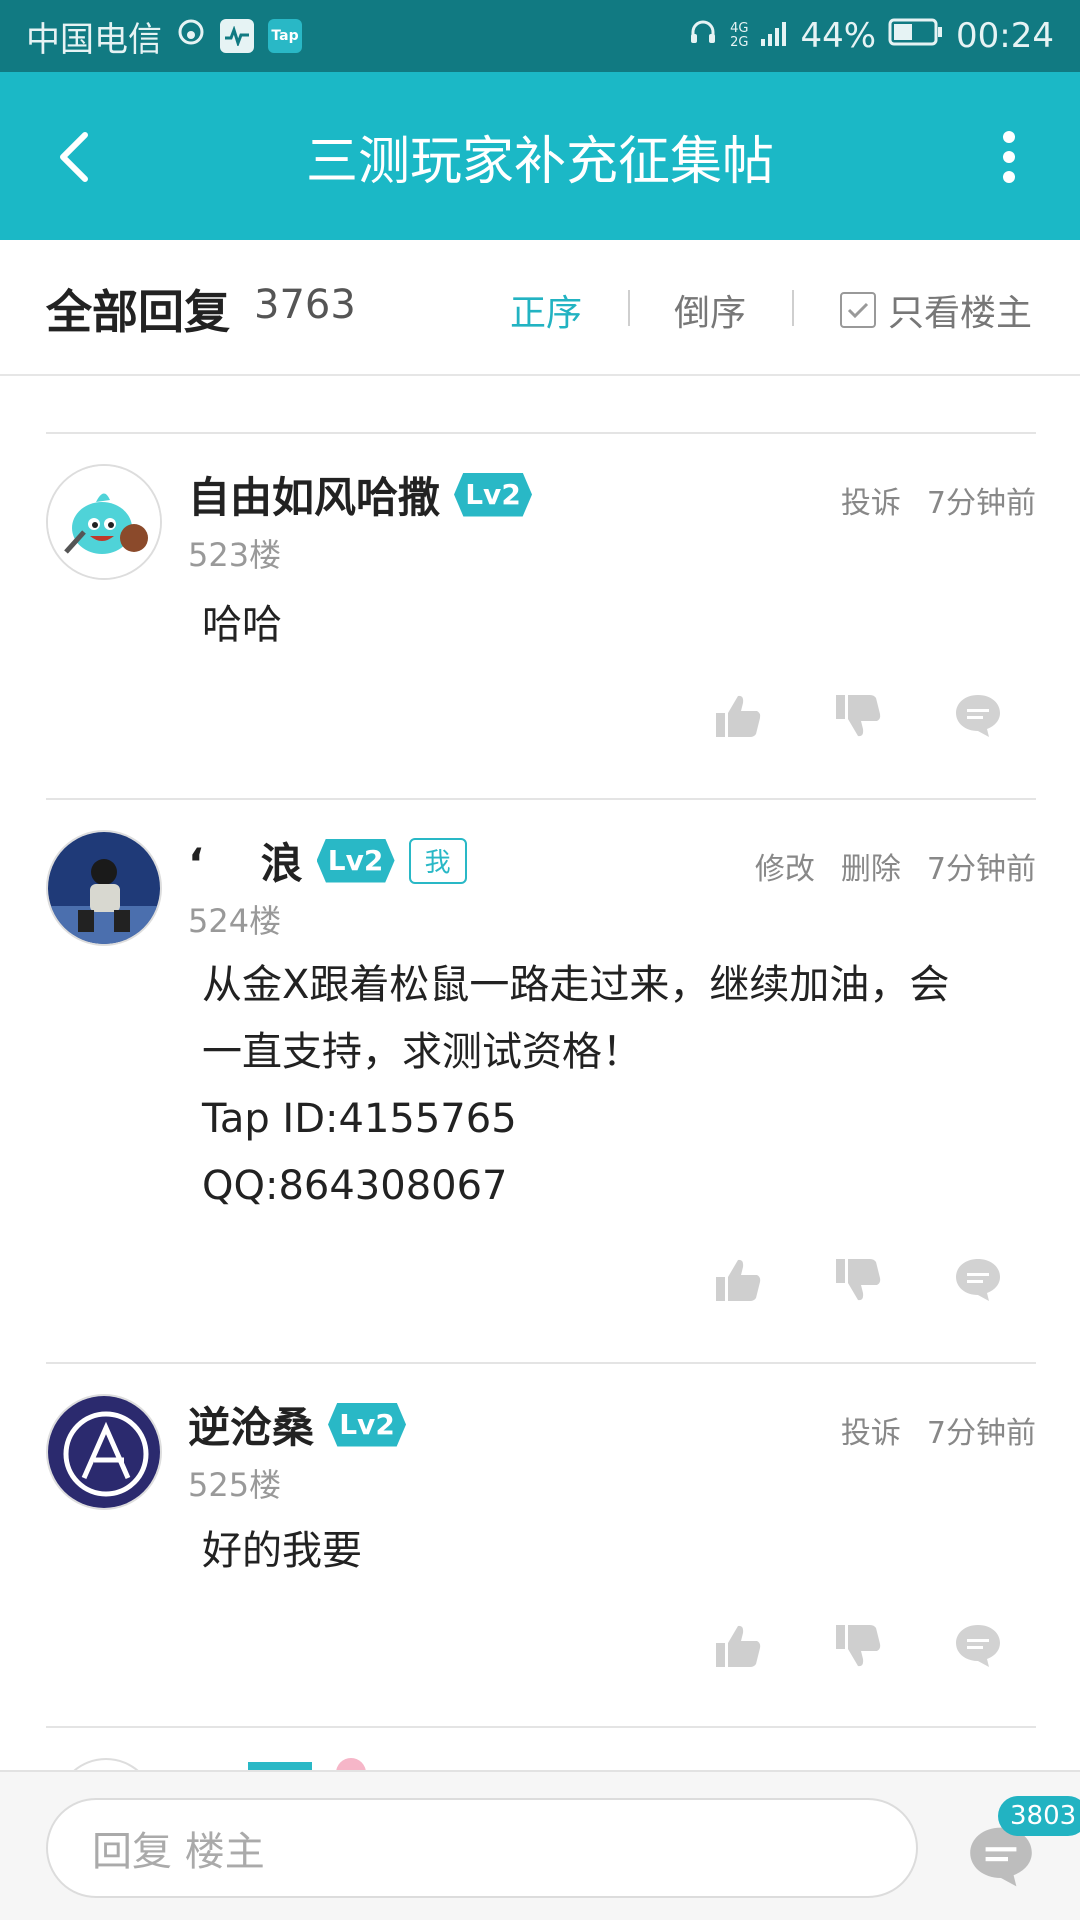 This screenshot has height=1920, width=1080. Describe the element at coordinates (540, 36) in the screenshot. I see `status-bar: 中国电信 Tap 4G 2G 44% 00:24` at that location.